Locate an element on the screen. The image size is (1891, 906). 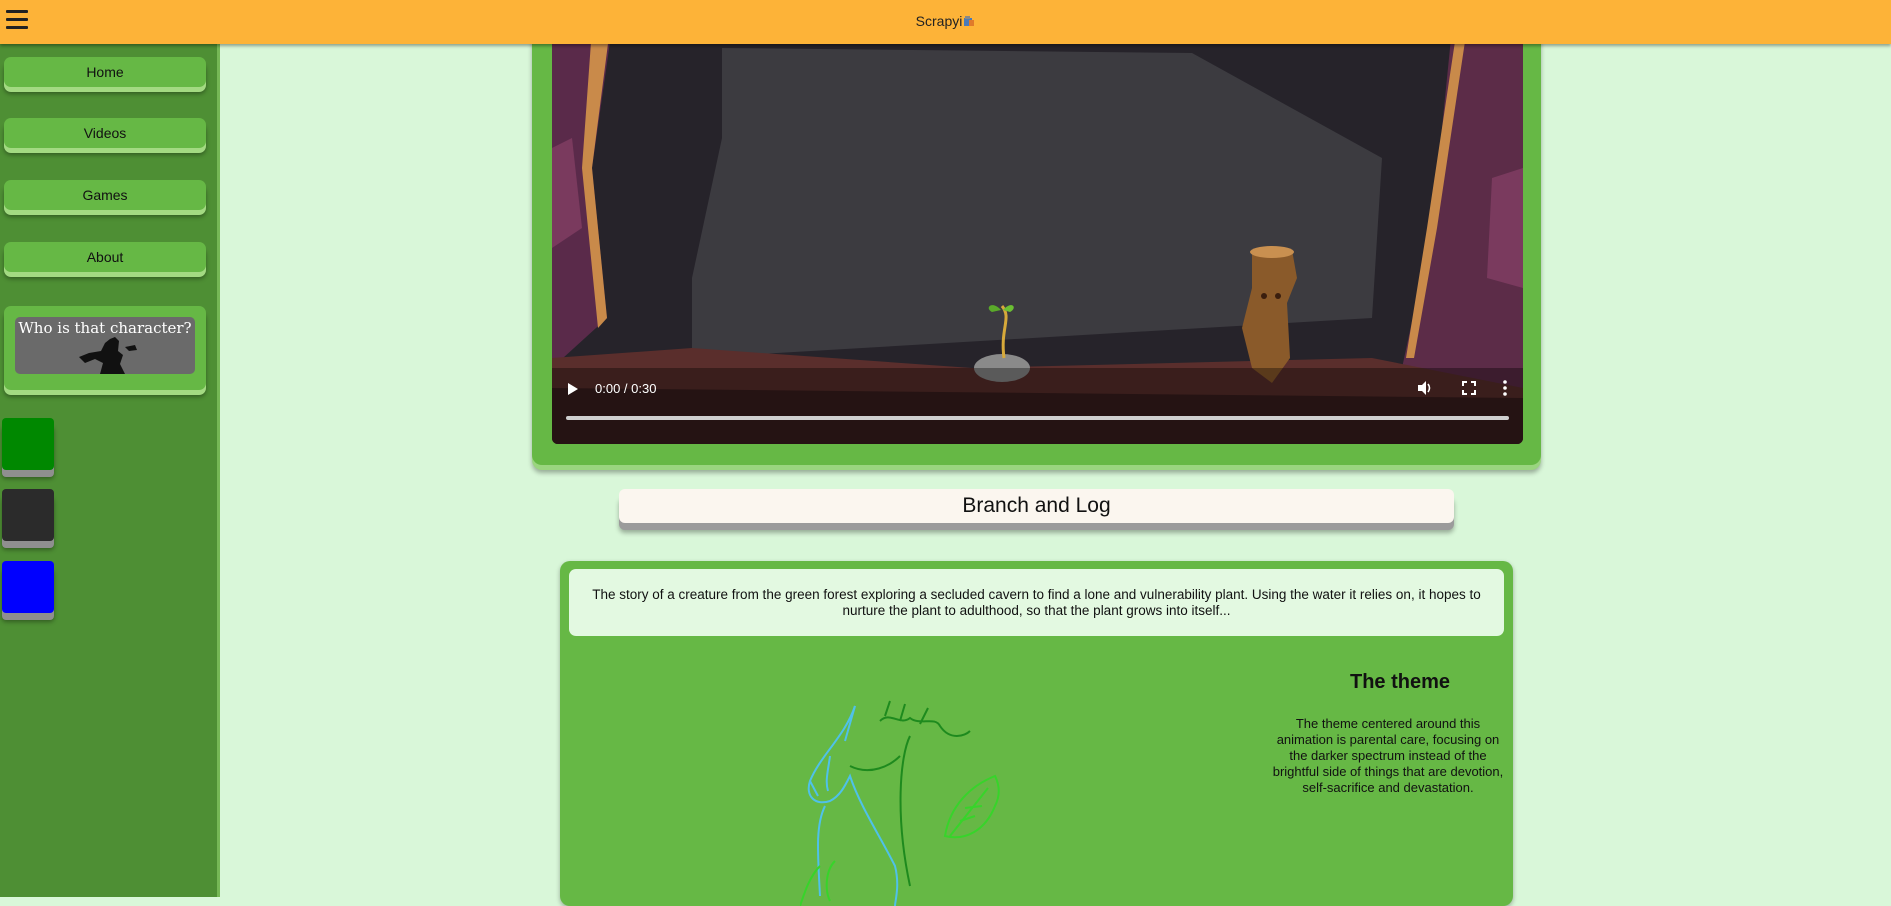
character-sketch-image is located at coordinates (900, 803).